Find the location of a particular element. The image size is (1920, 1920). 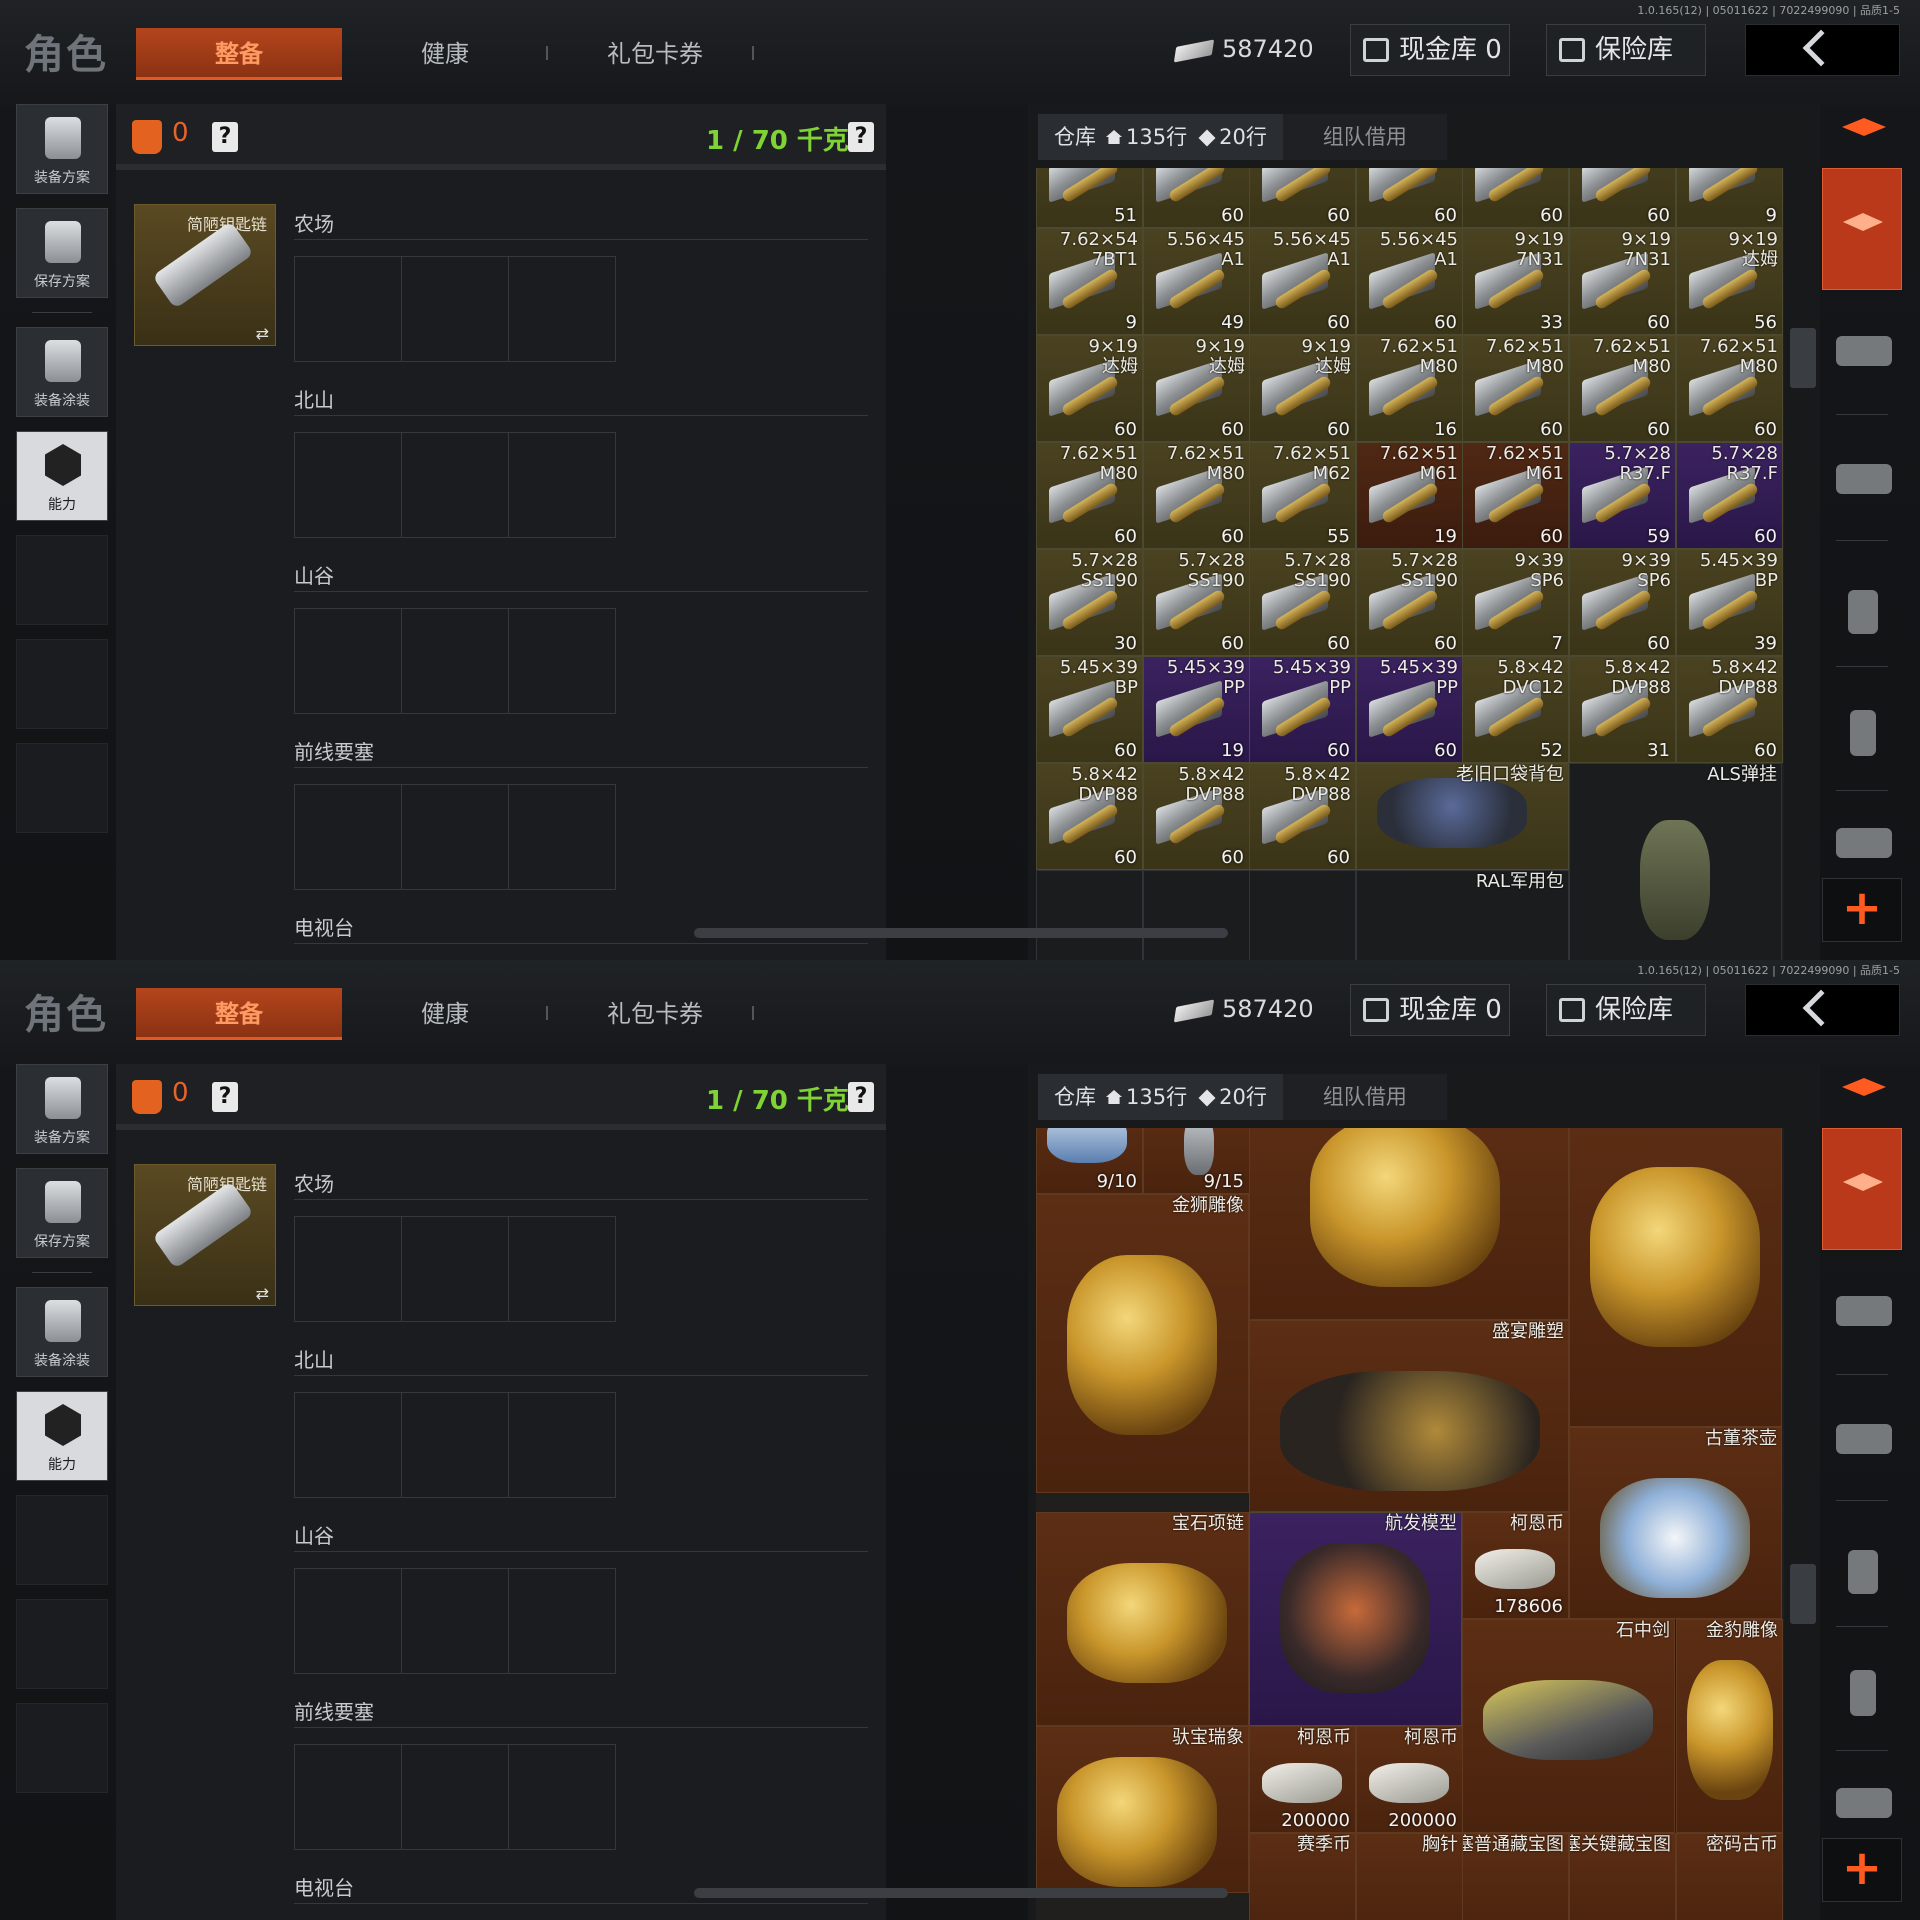

armor-category-icon is located at coordinates (1864, 351).